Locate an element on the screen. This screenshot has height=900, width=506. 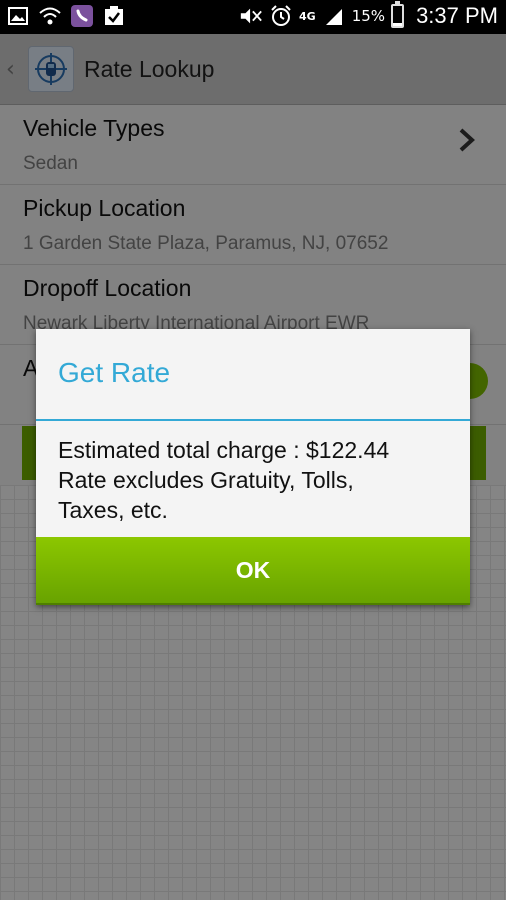
network-type-label: 4G is located at coordinates (307, 16).